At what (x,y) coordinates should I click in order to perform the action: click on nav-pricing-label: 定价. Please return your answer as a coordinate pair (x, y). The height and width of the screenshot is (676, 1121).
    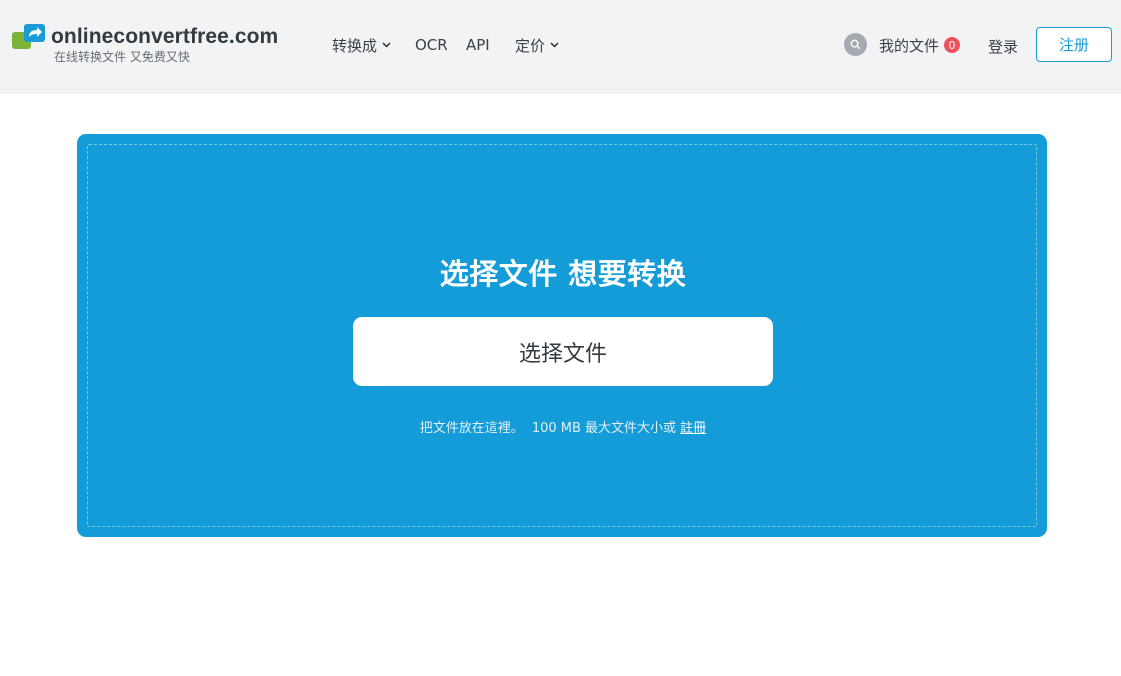
    Looking at the image, I should click on (530, 45).